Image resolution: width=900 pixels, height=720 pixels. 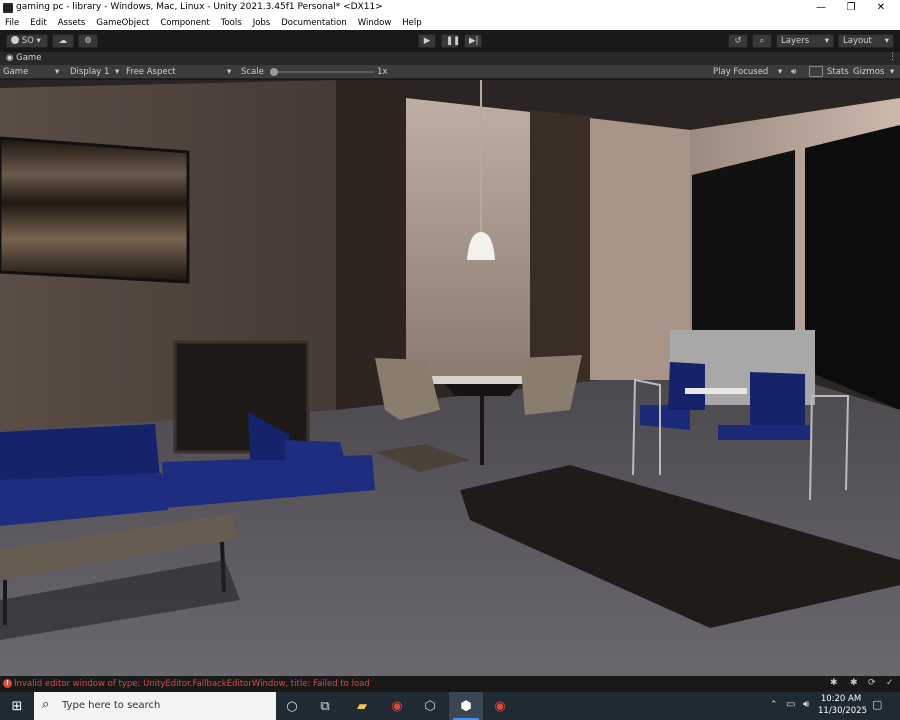 I want to click on layout-label: Layout, so click(x=857, y=41).